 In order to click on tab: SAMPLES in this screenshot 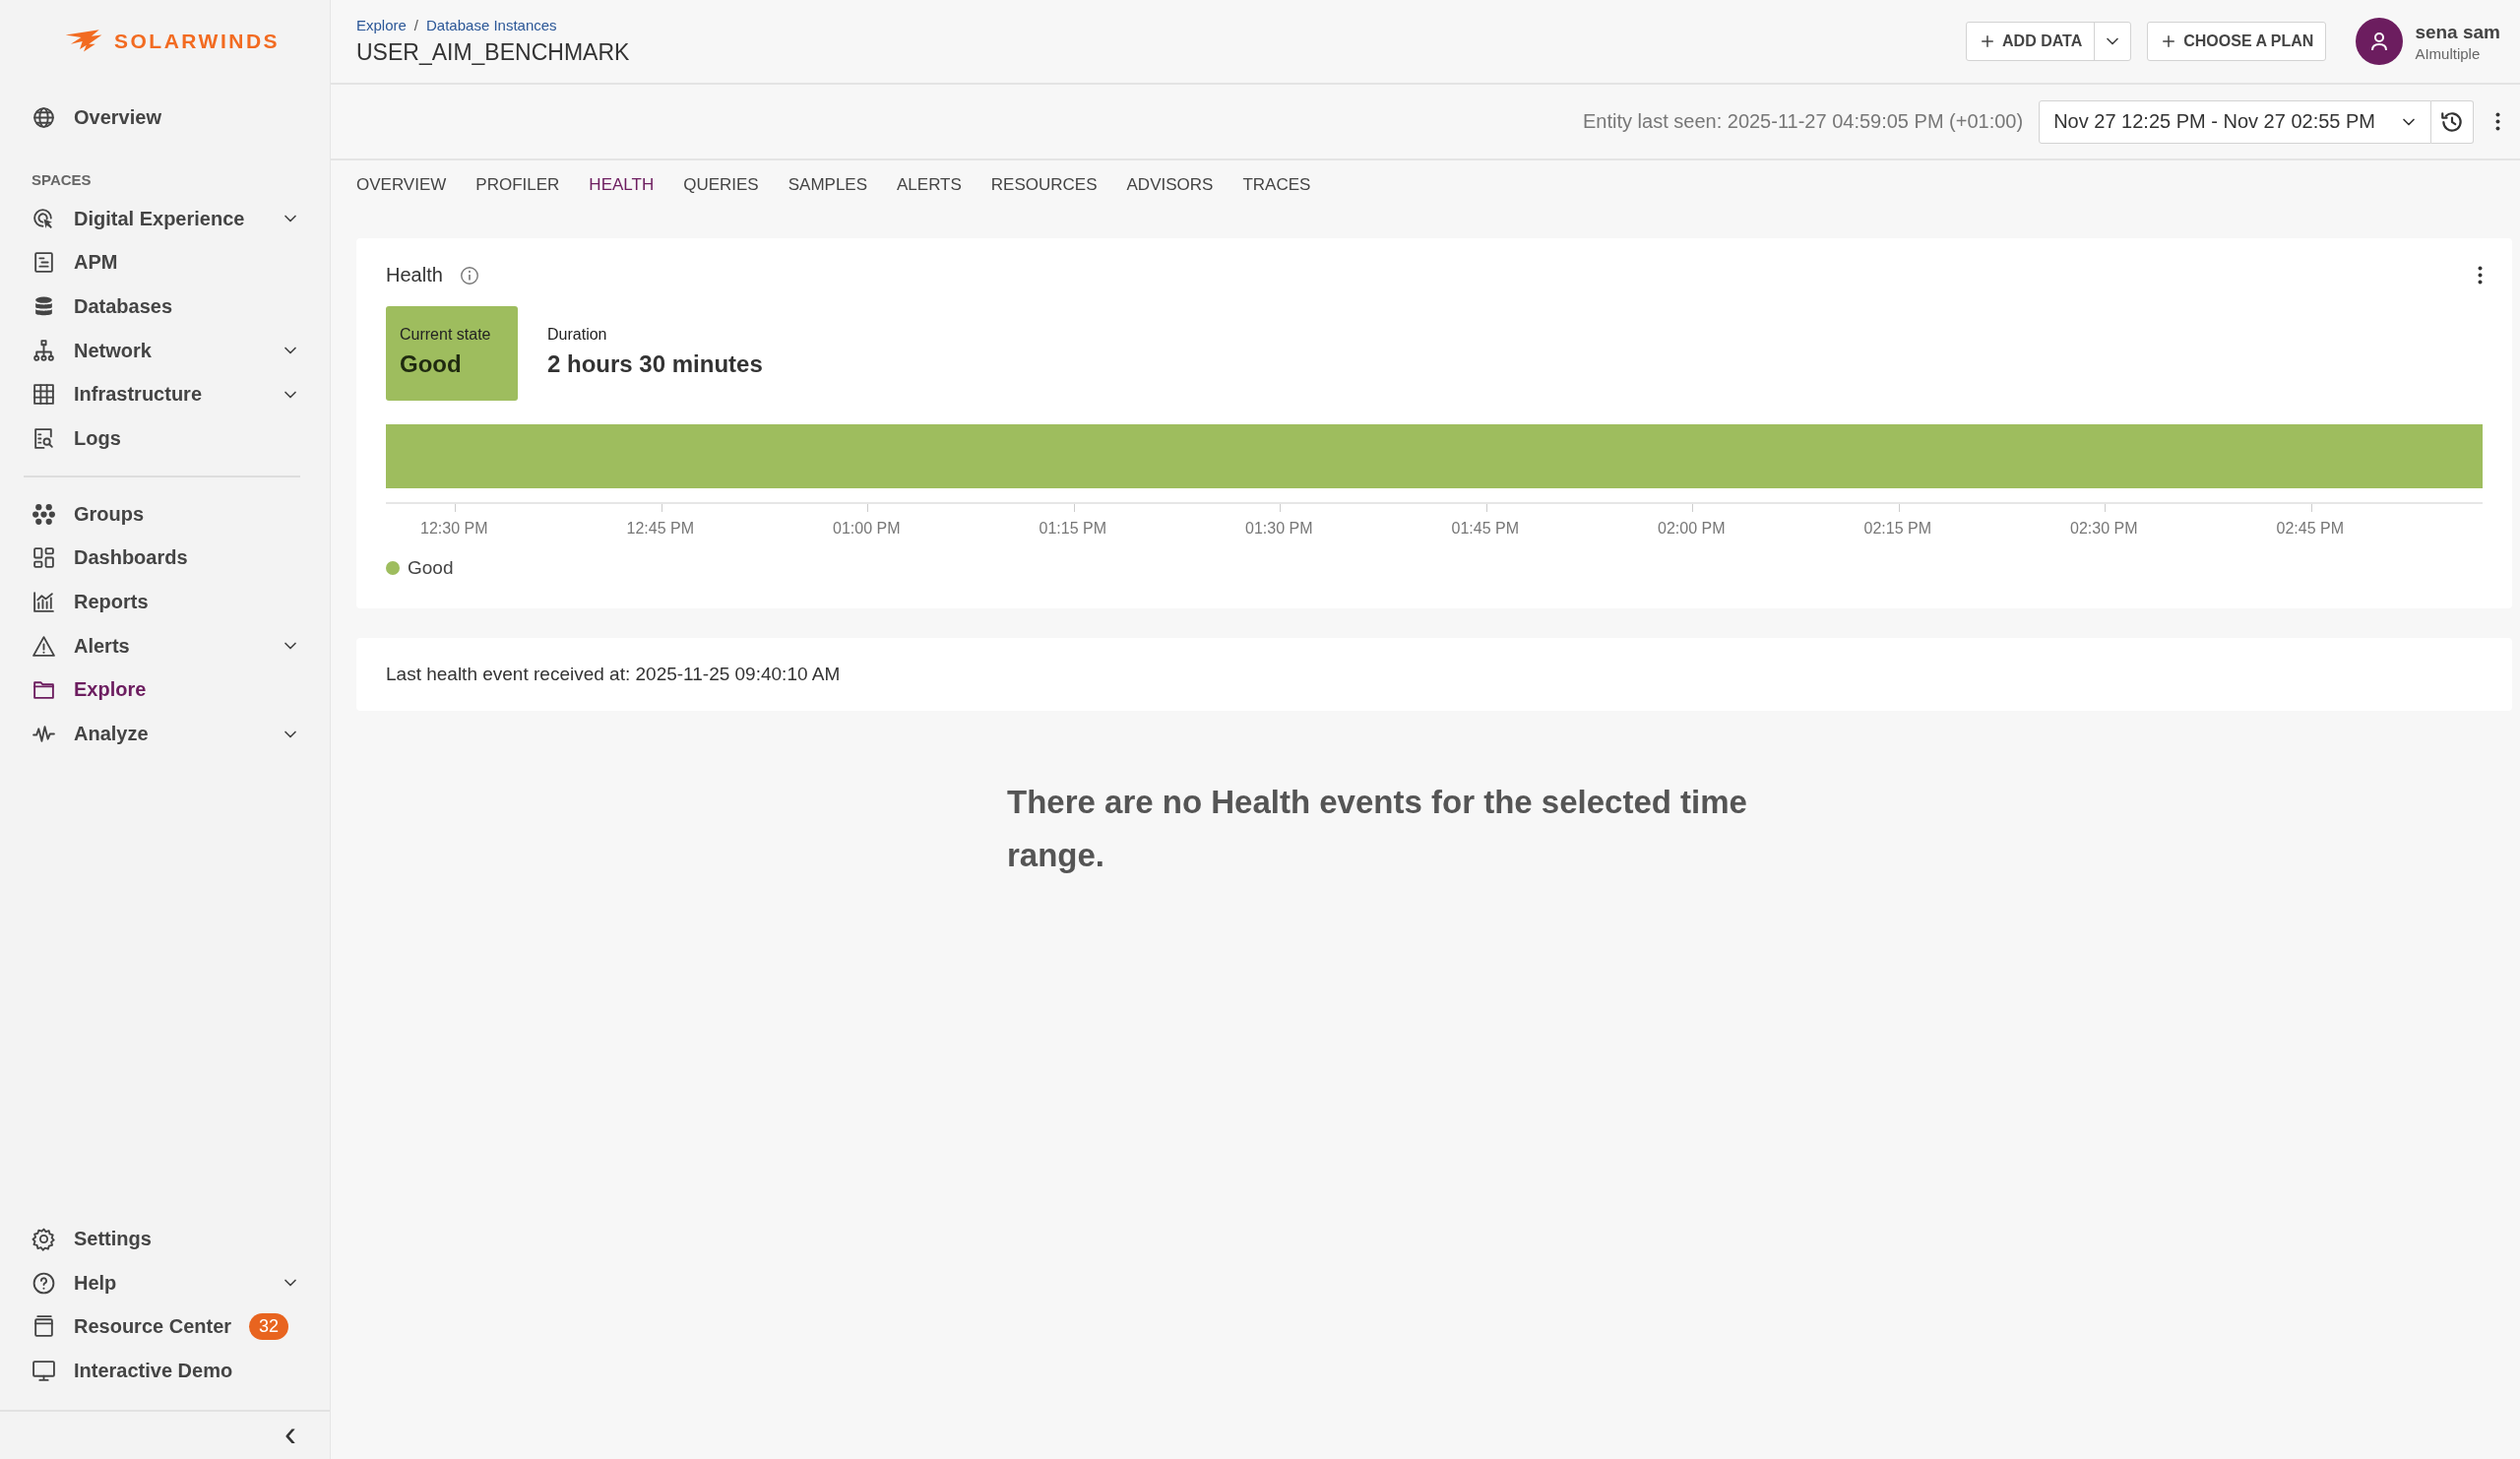, I will do `click(827, 177)`.